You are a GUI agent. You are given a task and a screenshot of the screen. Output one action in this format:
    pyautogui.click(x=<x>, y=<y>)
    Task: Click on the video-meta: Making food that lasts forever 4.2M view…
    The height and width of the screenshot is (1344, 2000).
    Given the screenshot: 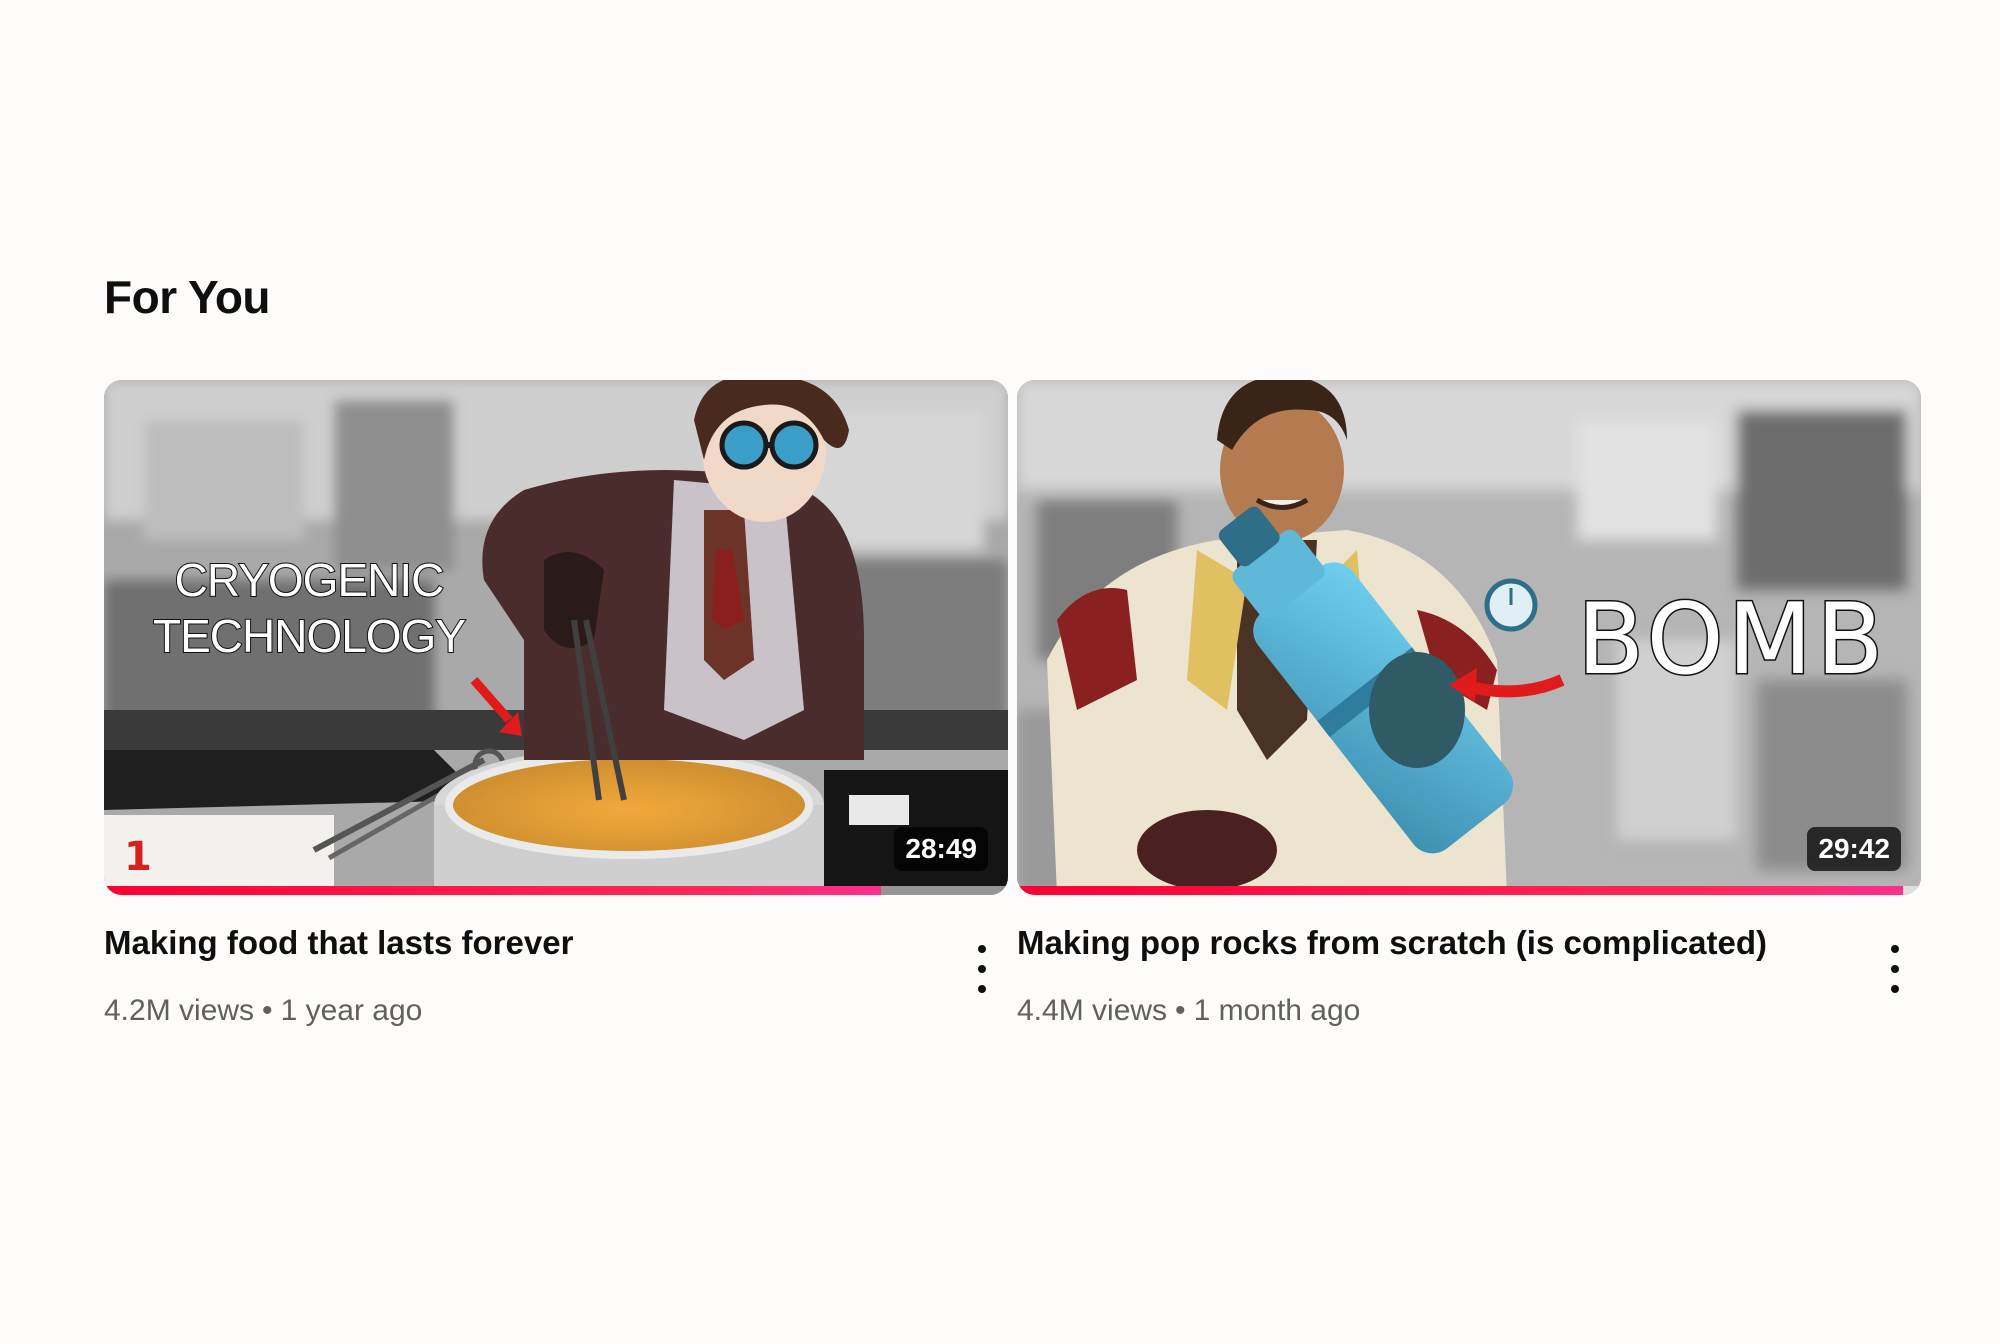 What is the action you would take?
    pyautogui.click(x=556, y=976)
    